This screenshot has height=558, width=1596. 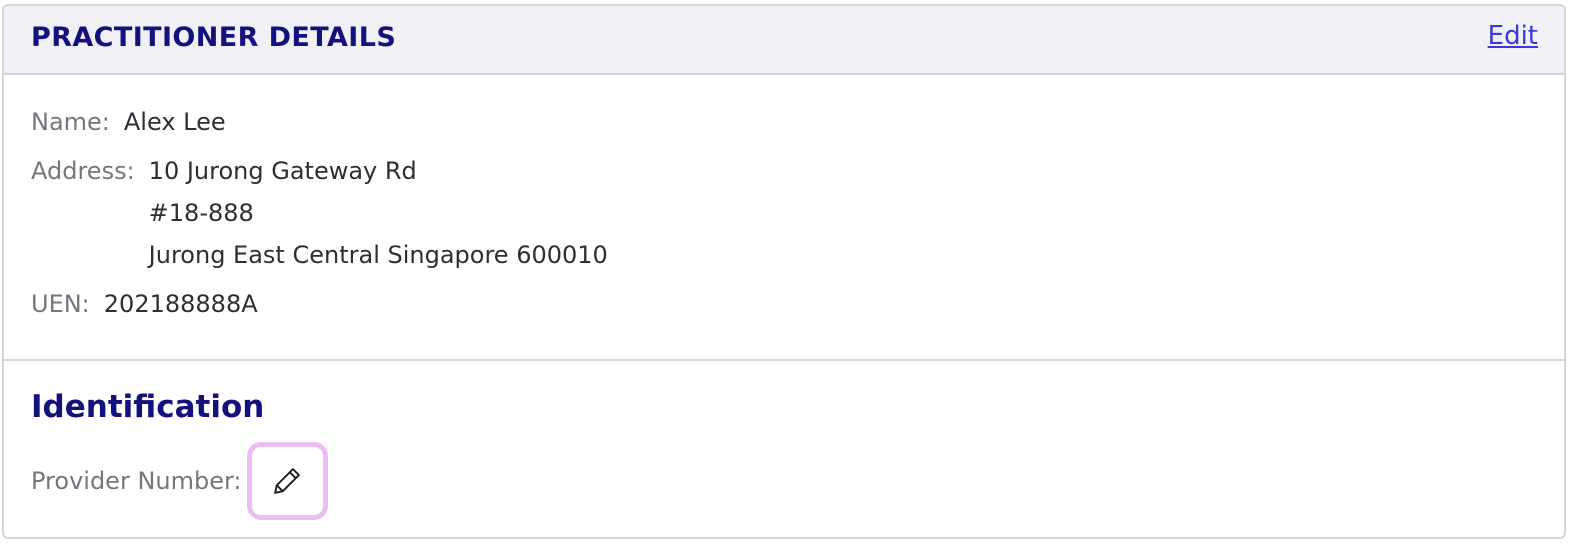 I want to click on address-line-2: #18-888, so click(x=201, y=213).